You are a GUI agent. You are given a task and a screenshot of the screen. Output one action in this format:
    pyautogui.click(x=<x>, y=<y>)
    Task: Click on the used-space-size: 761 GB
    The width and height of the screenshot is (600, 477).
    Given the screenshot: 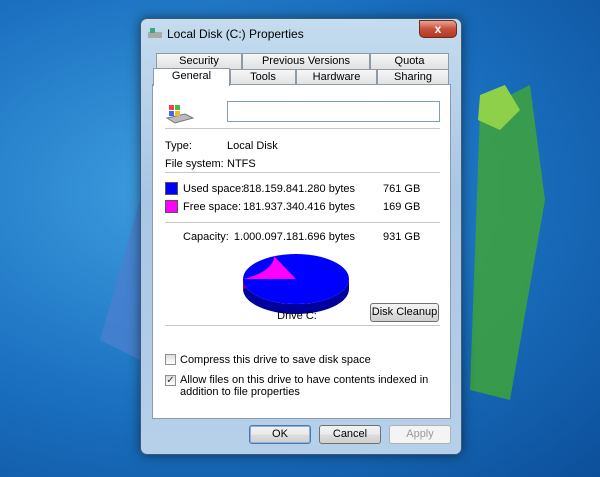 What is the action you would take?
    pyautogui.click(x=402, y=189)
    